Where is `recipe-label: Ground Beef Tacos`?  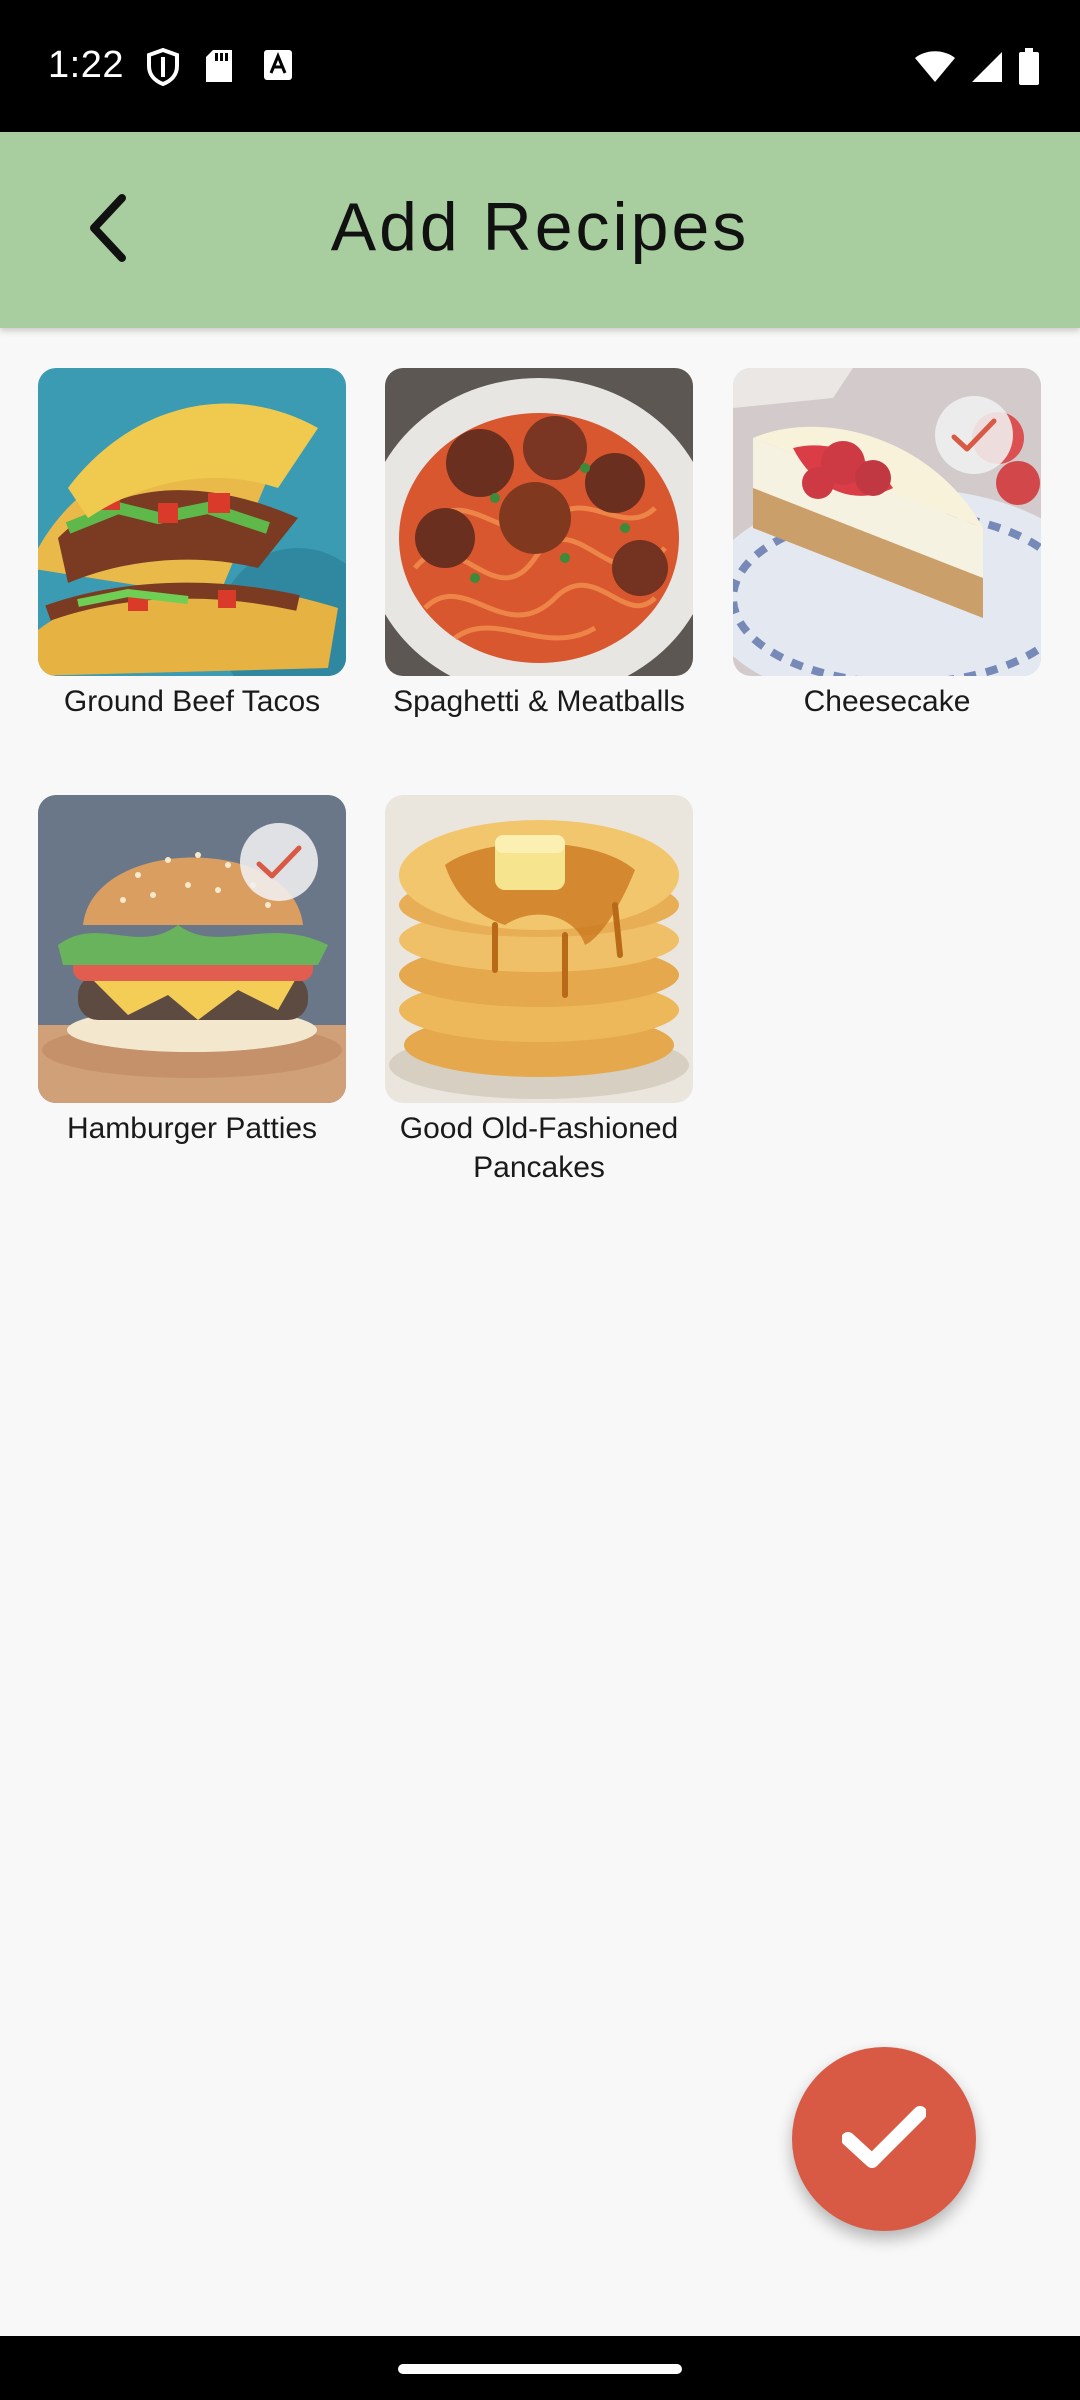
recipe-label: Ground Beef Tacos is located at coordinates (192, 701).